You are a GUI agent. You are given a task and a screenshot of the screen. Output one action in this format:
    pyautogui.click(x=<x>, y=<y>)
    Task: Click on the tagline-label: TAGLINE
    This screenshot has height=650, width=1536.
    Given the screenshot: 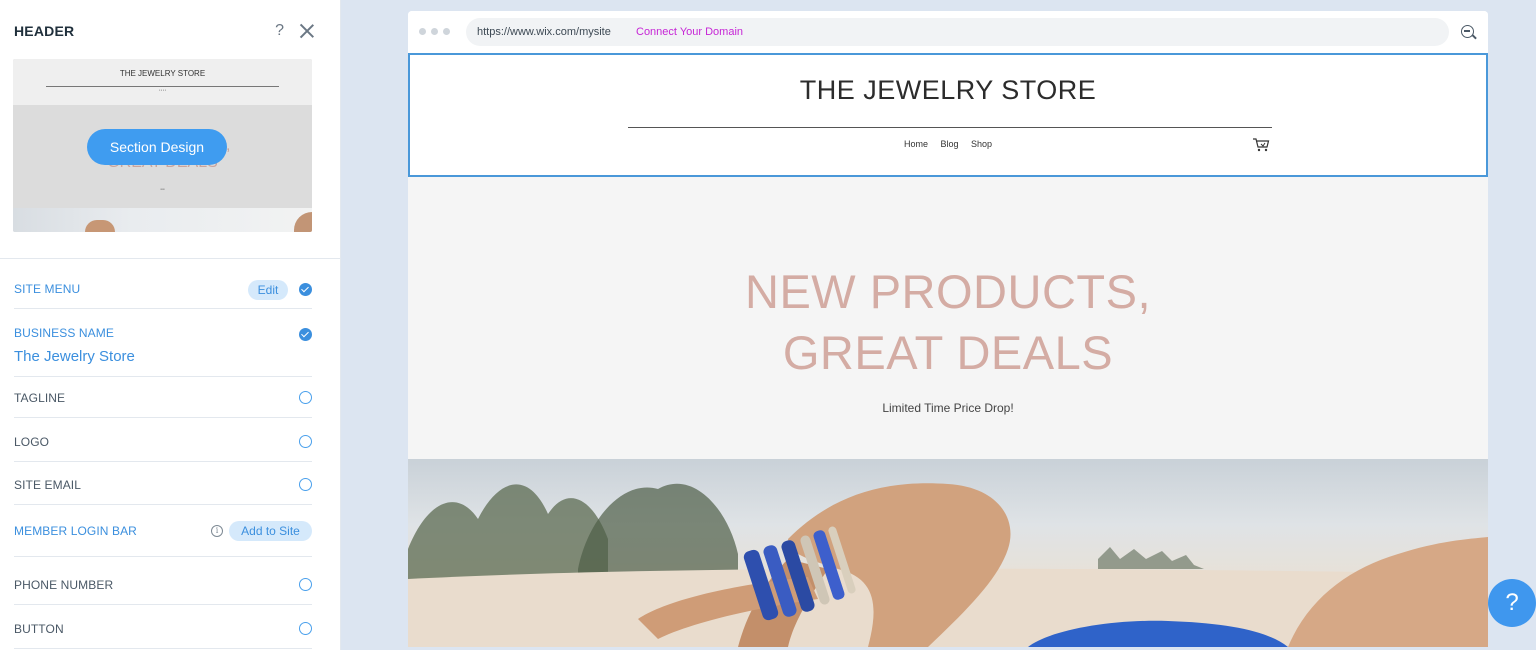 What is the action you would take?
    pyautogui.click(x=40, y=398)
    